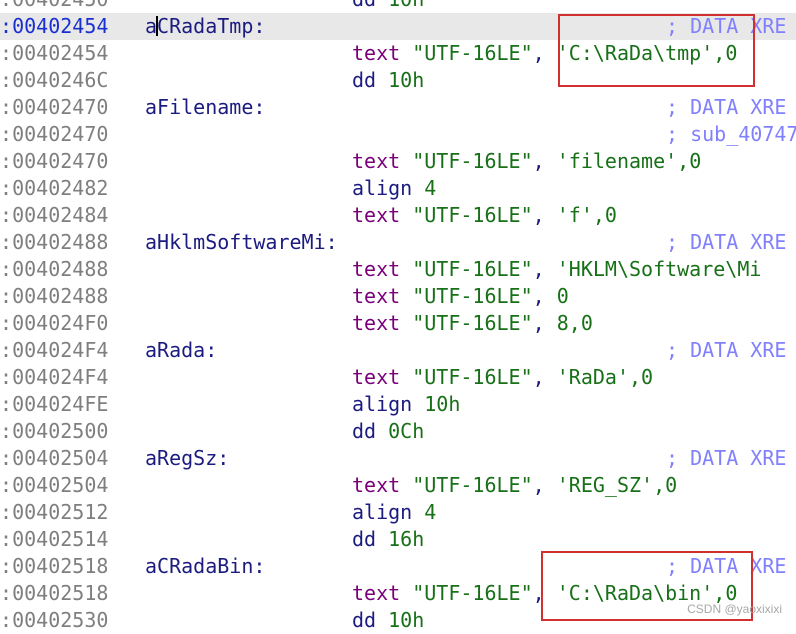 Image resolution: width=796 pixels, height=634 pixels. I want to click on listing-line: 0:00402488 text "UTF-16LE", 0, so click(398, 296).